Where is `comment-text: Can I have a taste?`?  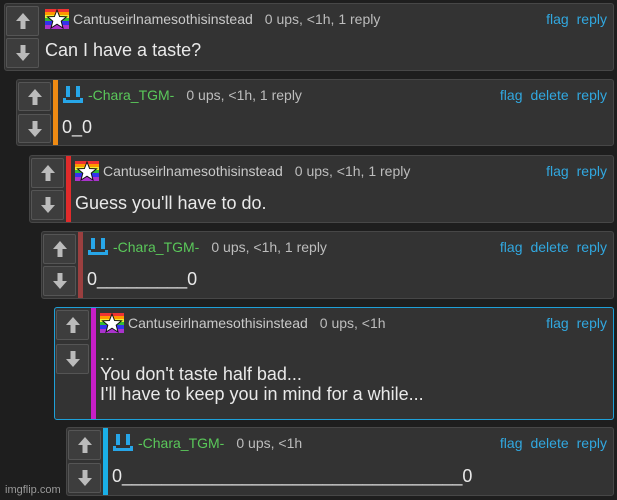 comment-text: Can I have a taste? is located at coordinates (123, 50).